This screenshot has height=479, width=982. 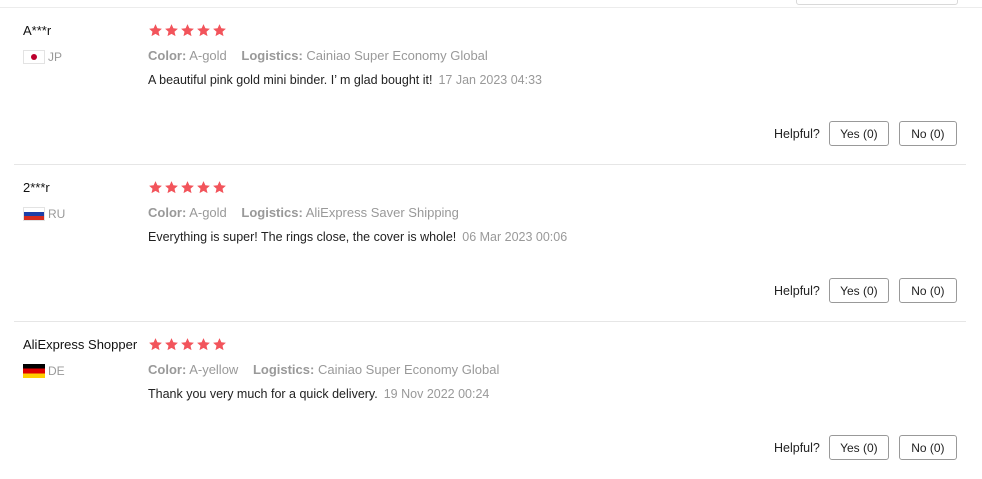 I want to click on reviewer-country: JP, so click(x=42, y=57).